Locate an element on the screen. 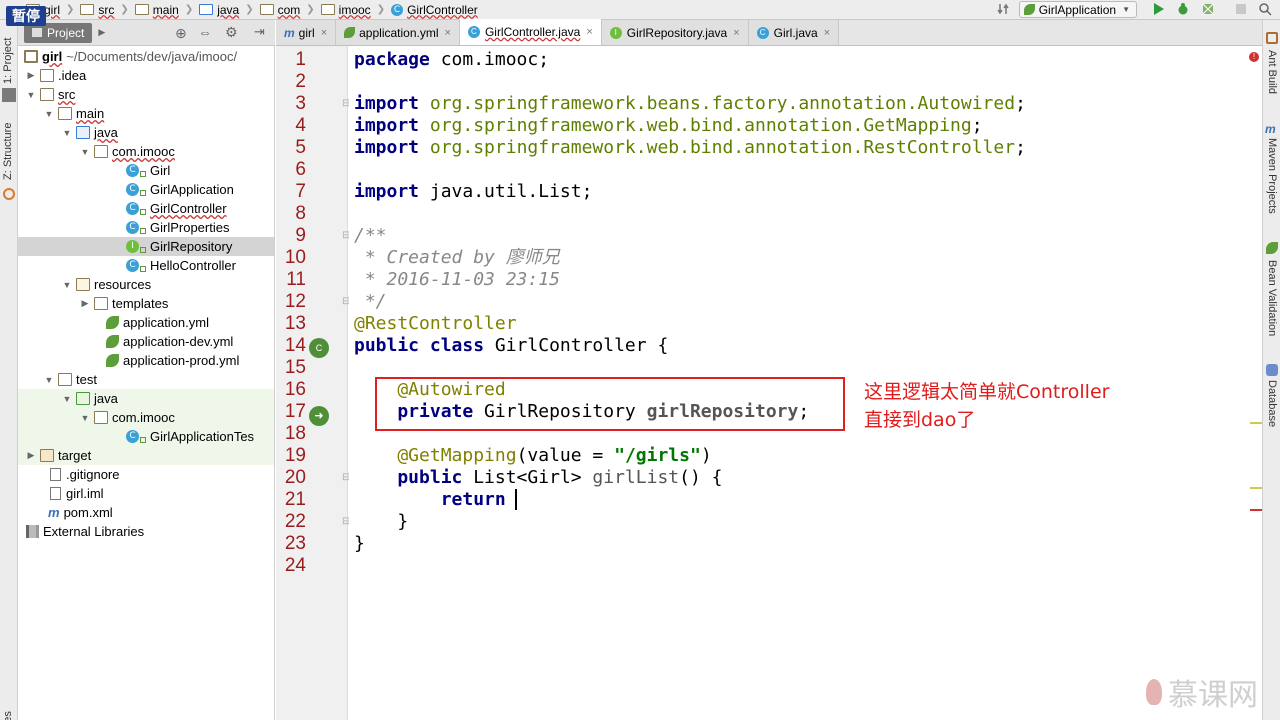  libraries-icon is located at coordinates (32, 531).